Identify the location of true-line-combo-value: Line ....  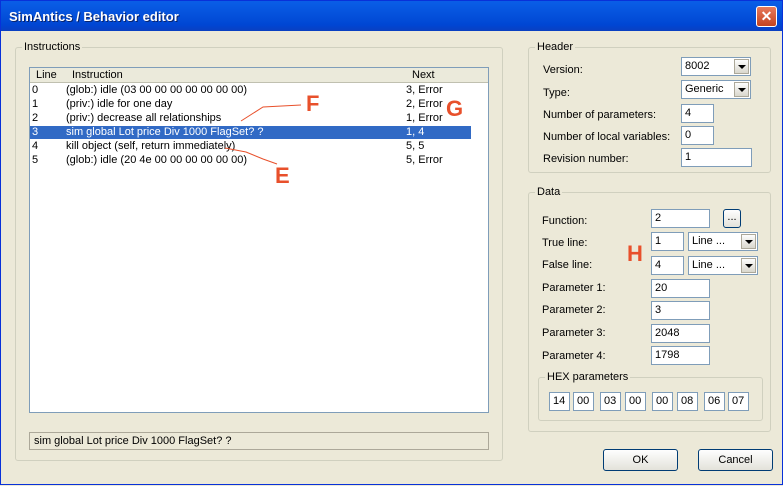
(709, 241).